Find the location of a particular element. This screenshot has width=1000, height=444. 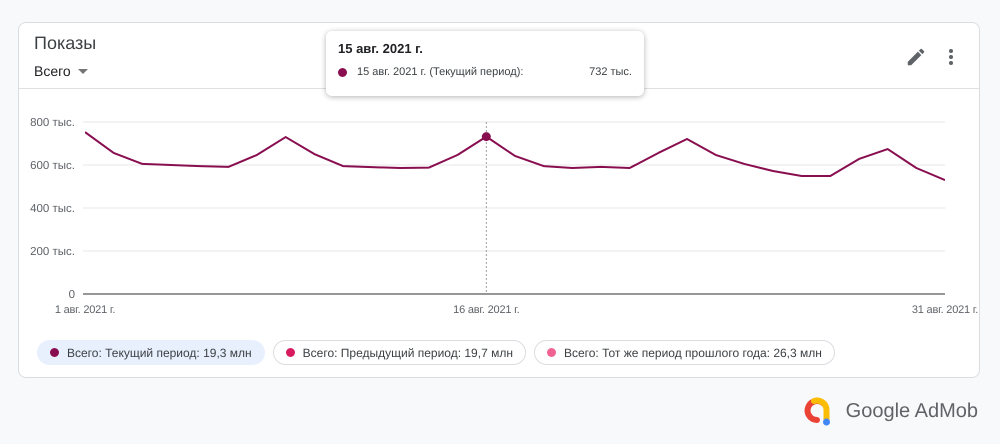

y-axis-label: 400 тыс. is located at coordinates (52, 209).